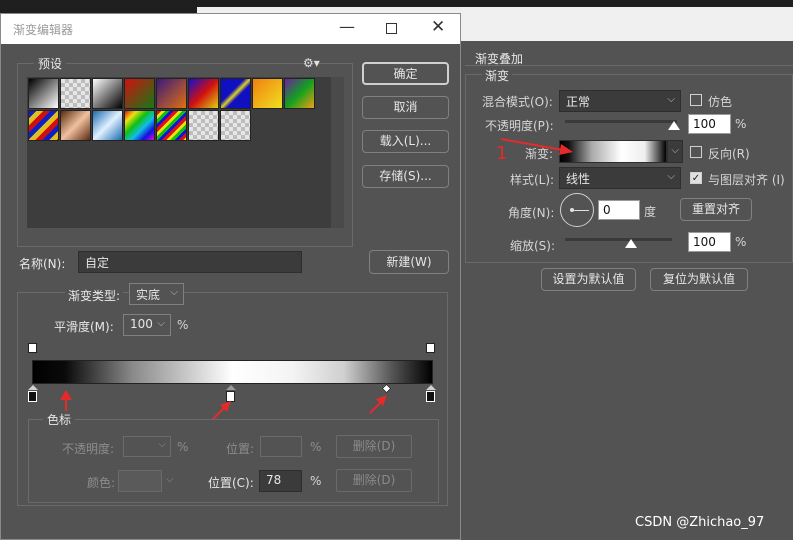 The image size is (793, 540). I want to click on close-icon: ✕, so click(438, 27).